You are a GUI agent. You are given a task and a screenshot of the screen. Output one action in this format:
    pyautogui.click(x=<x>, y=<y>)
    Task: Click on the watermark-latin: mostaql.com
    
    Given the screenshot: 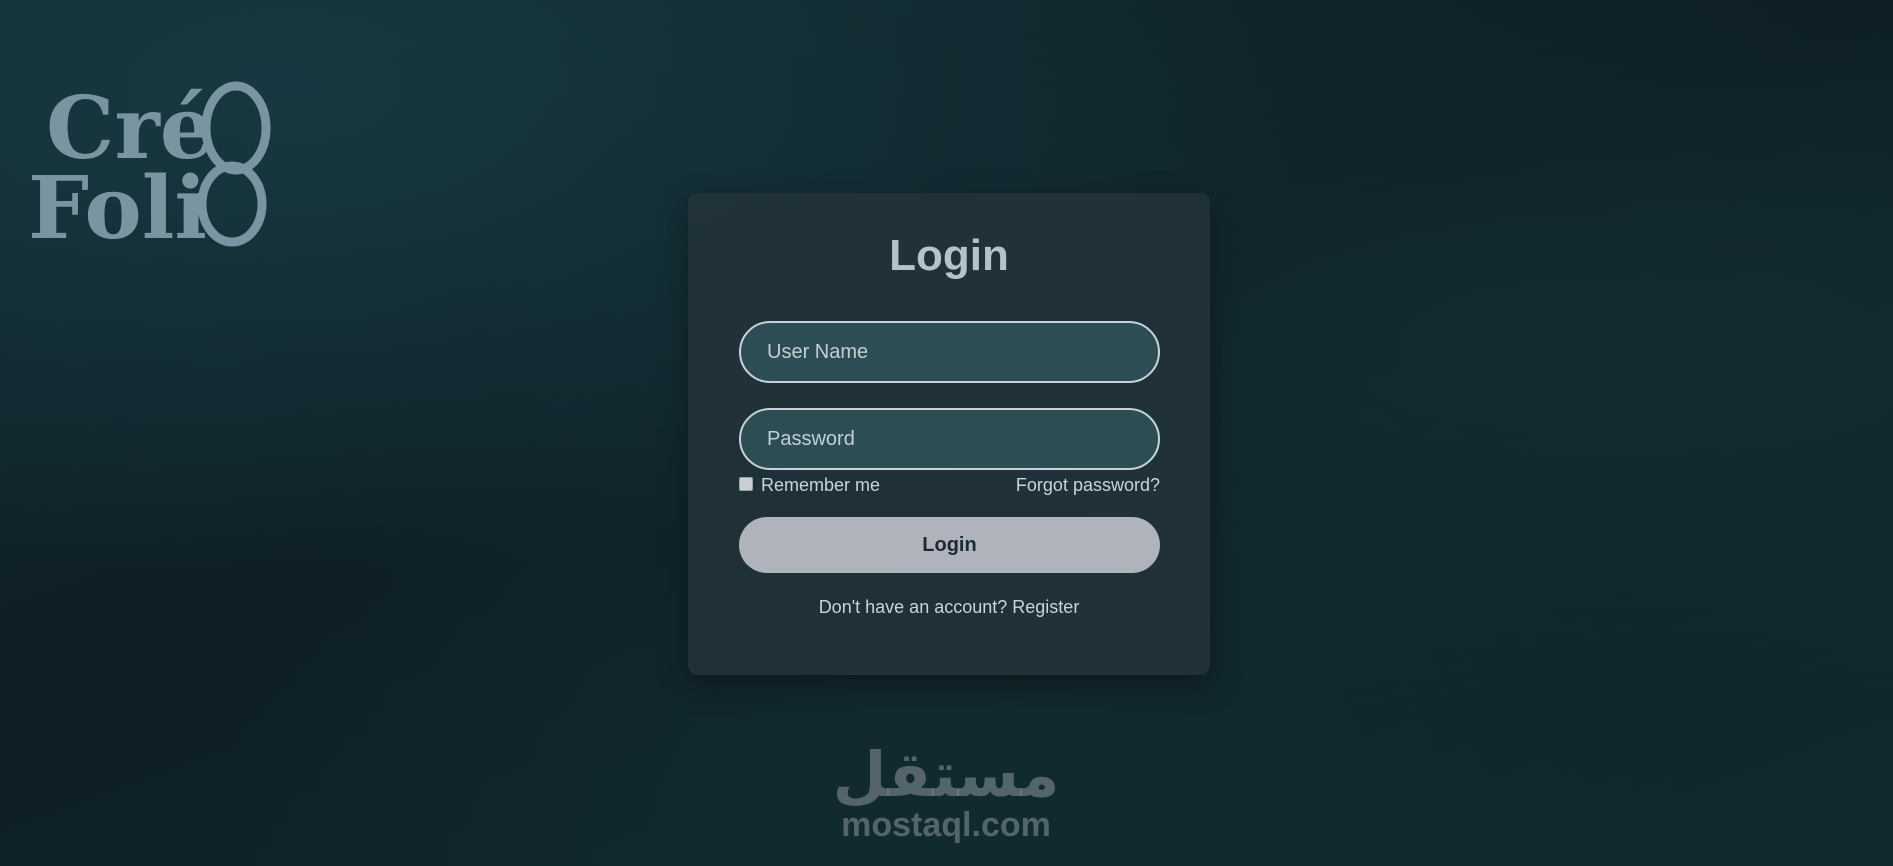 What is the action you would take?
    pyautogui.click(x=946, y=825)
    